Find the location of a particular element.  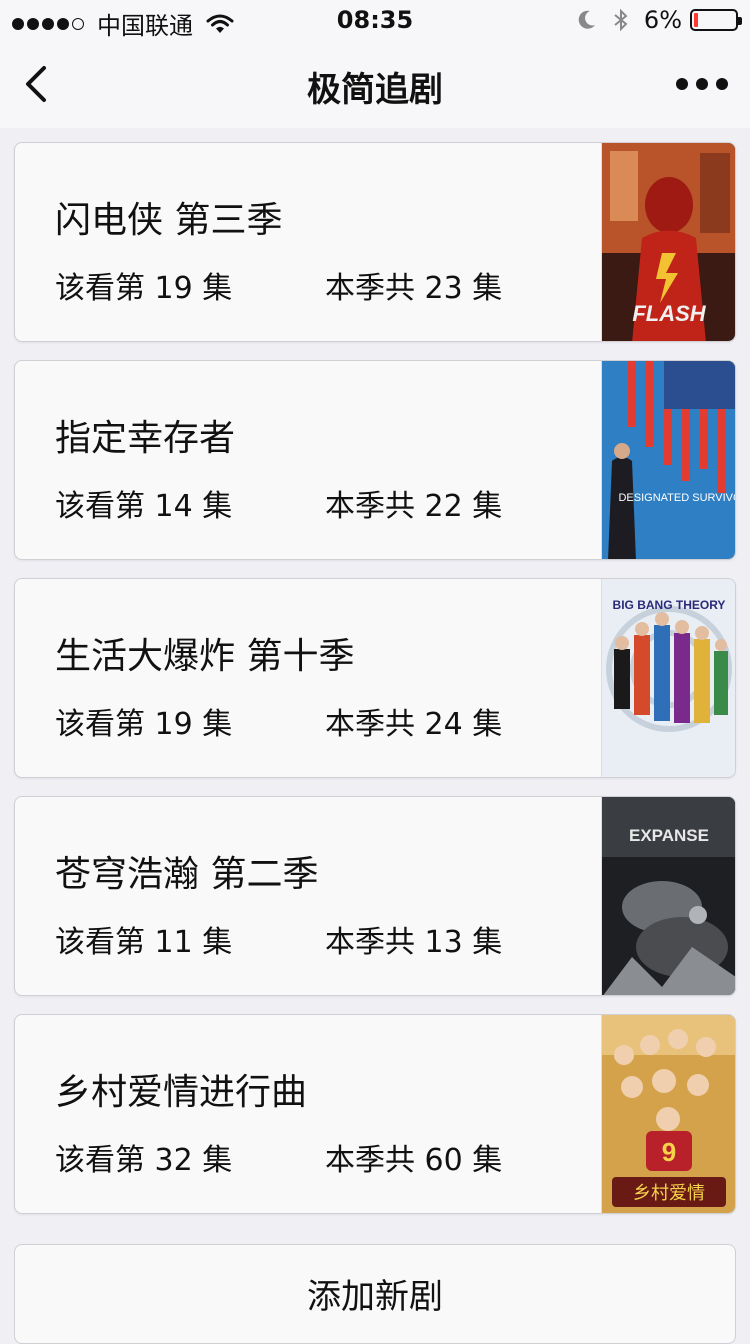

poster-title: 乡村爱情 is located at coordinates (669, 1193).